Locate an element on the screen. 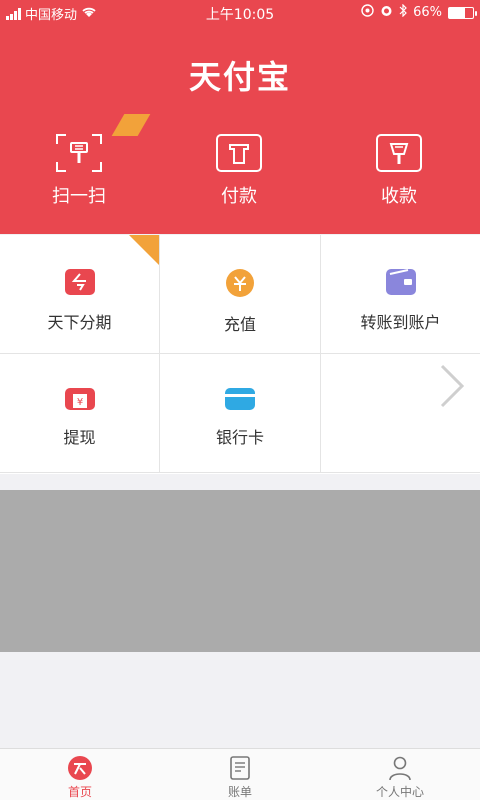  grid-item-bank-card: 银行卡 is located at coordinates (240, 413).